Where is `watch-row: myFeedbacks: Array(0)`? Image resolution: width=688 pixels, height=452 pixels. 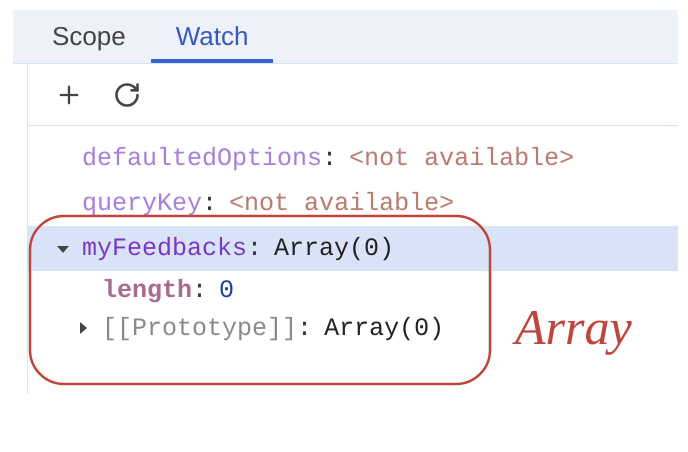 watch-row: myFeedbacks: Array(0) is located at coordinates (353, 248).